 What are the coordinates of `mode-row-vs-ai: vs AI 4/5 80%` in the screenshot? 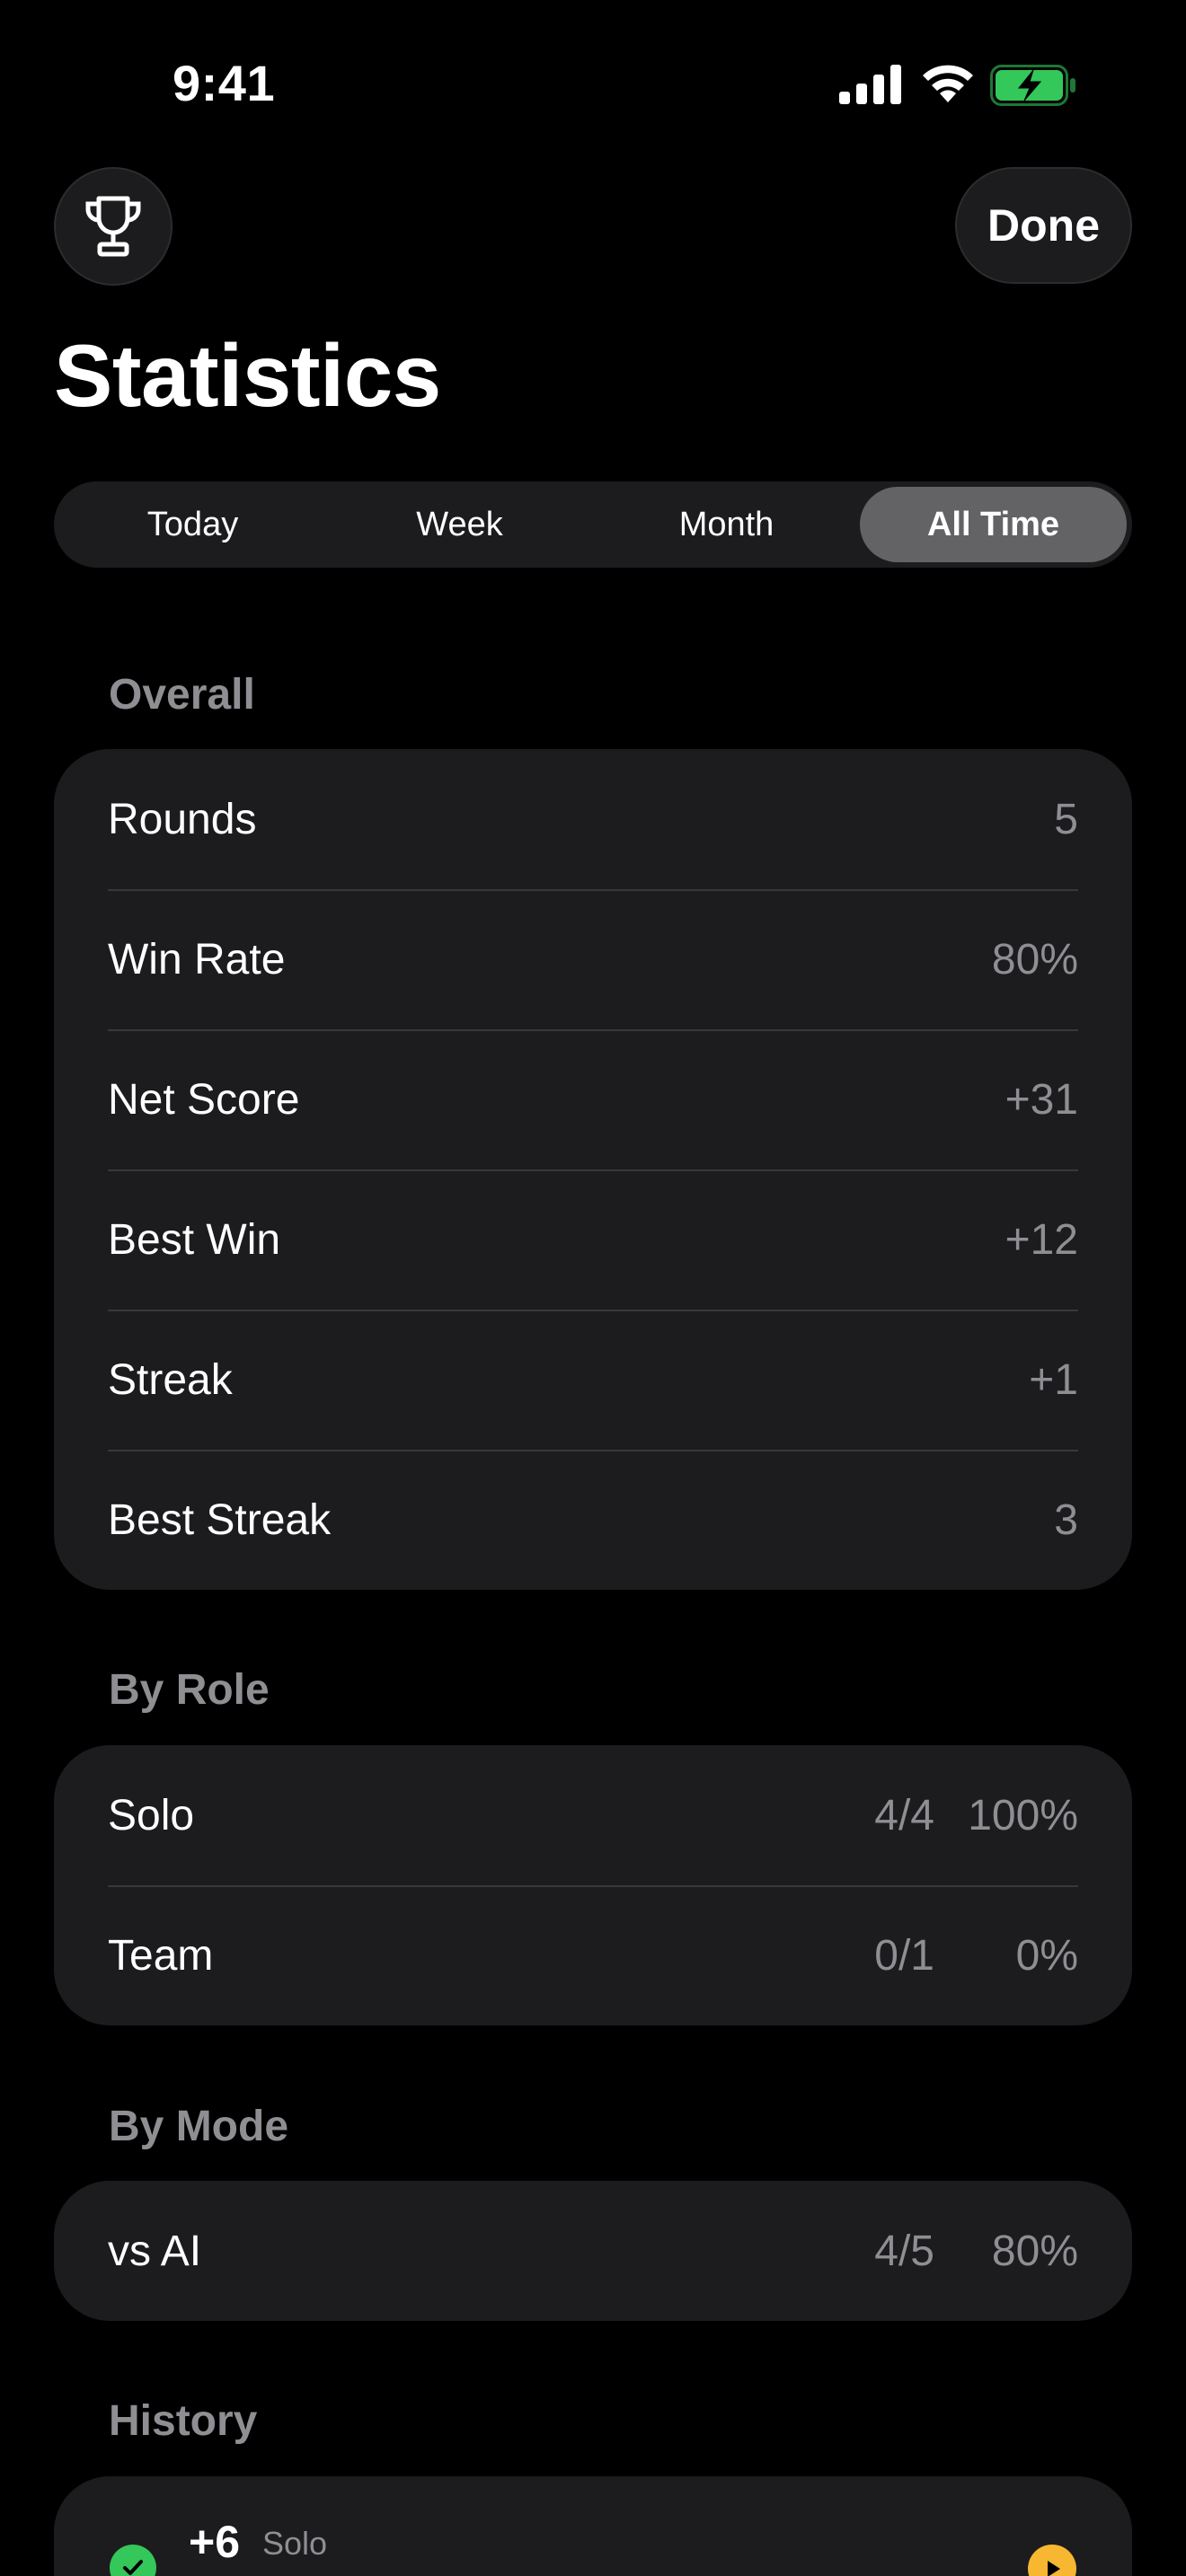 It's located at (593, 2251).